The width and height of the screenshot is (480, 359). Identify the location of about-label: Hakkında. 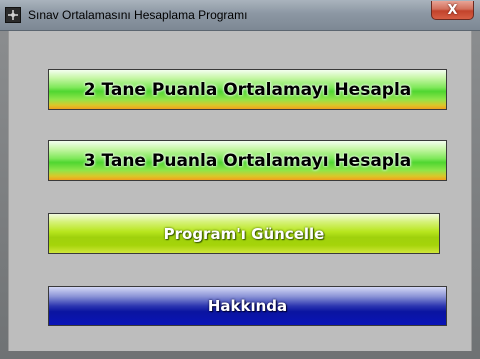
(247, 306).